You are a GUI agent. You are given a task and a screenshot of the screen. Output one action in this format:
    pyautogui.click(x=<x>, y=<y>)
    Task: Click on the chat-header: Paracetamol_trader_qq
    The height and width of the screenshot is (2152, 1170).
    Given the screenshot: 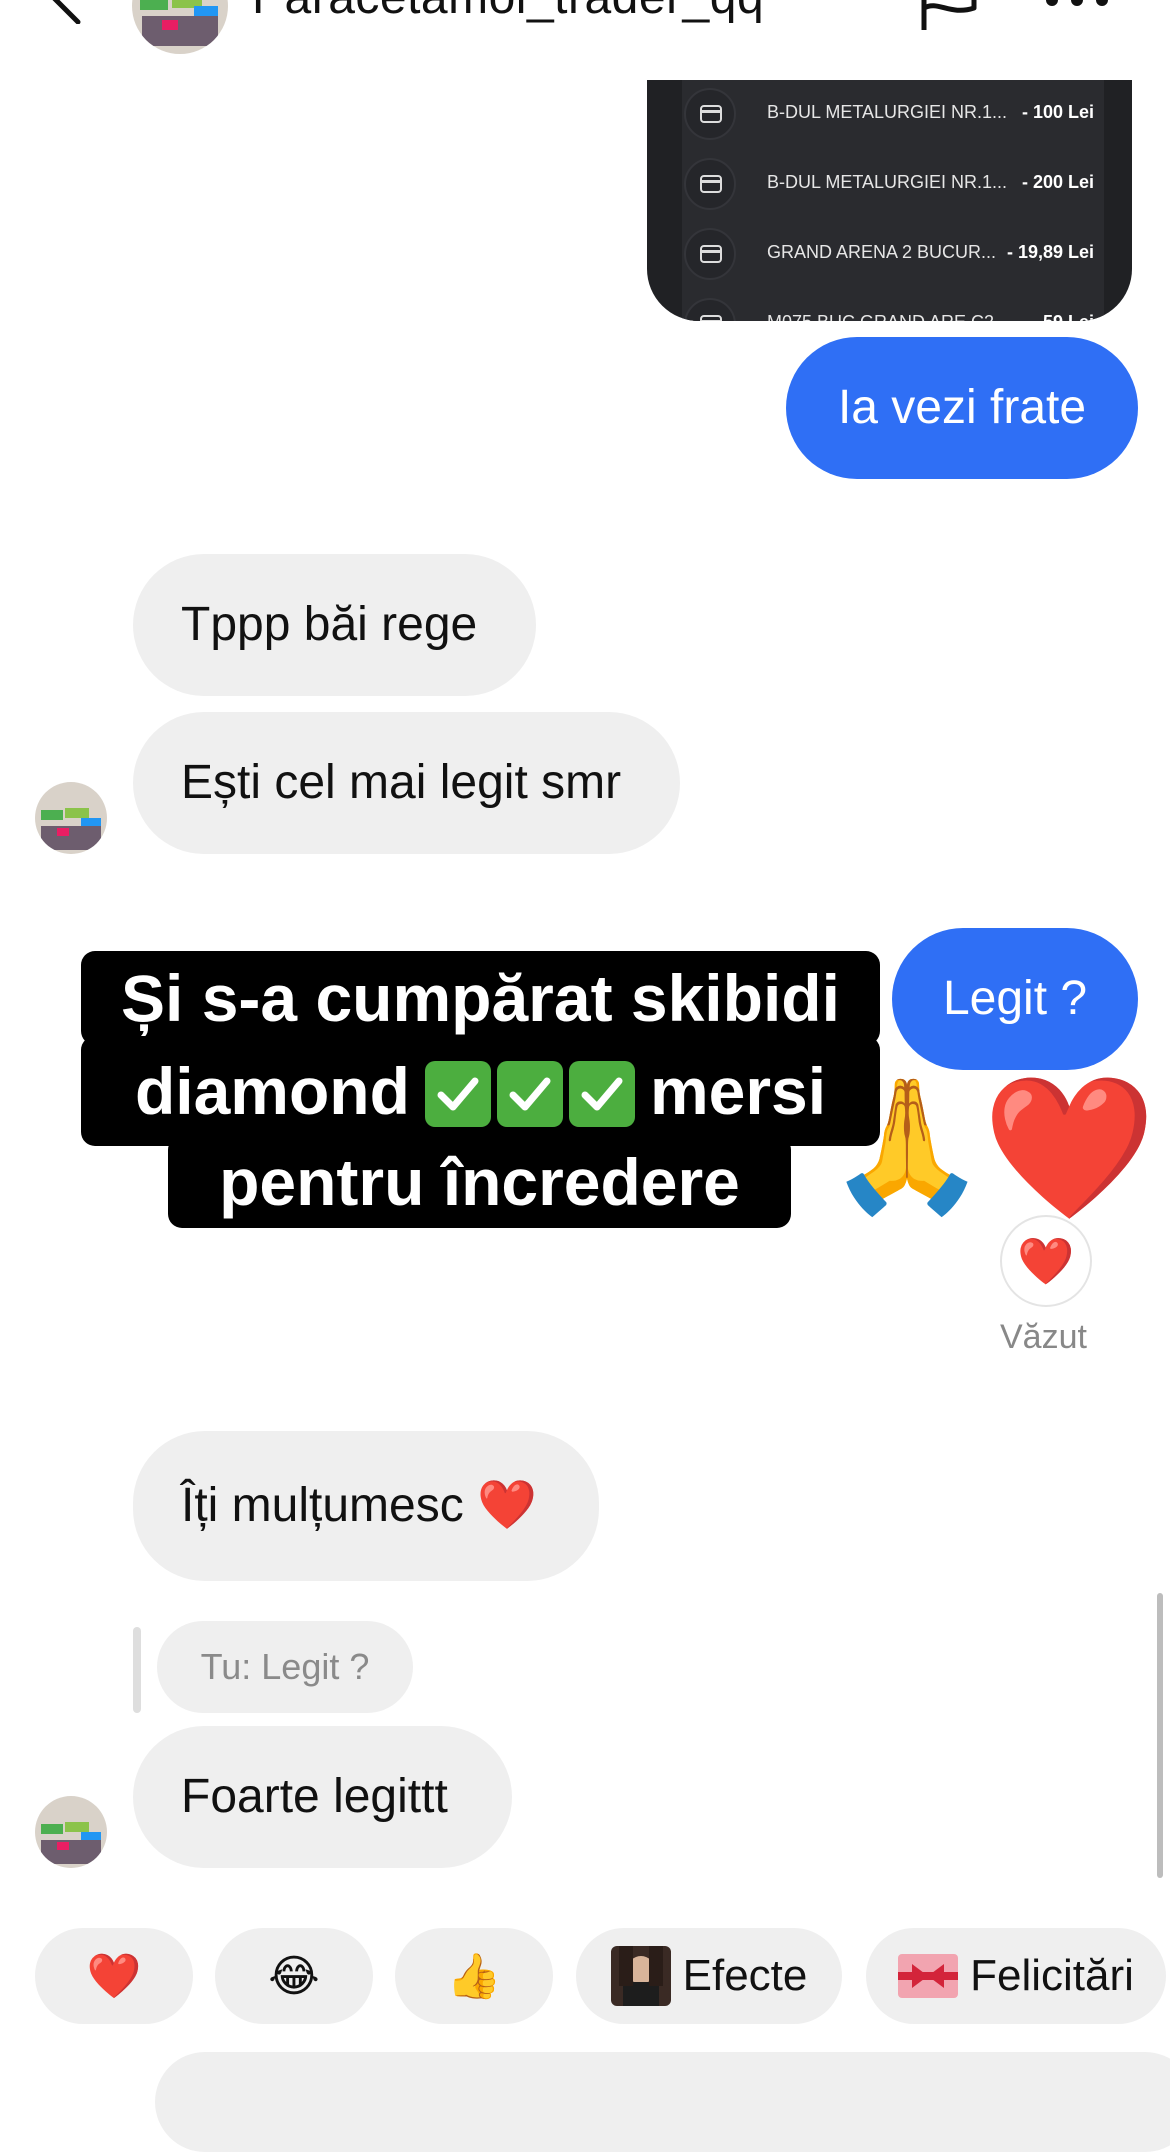 What is the action you would take?
    pyautogui.click(x=585, y=40)
    